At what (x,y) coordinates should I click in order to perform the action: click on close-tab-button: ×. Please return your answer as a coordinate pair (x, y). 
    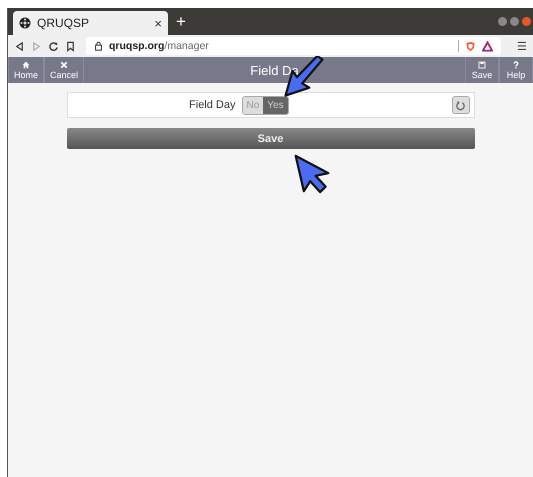
    Looking at the image, I should click on (158, 23).